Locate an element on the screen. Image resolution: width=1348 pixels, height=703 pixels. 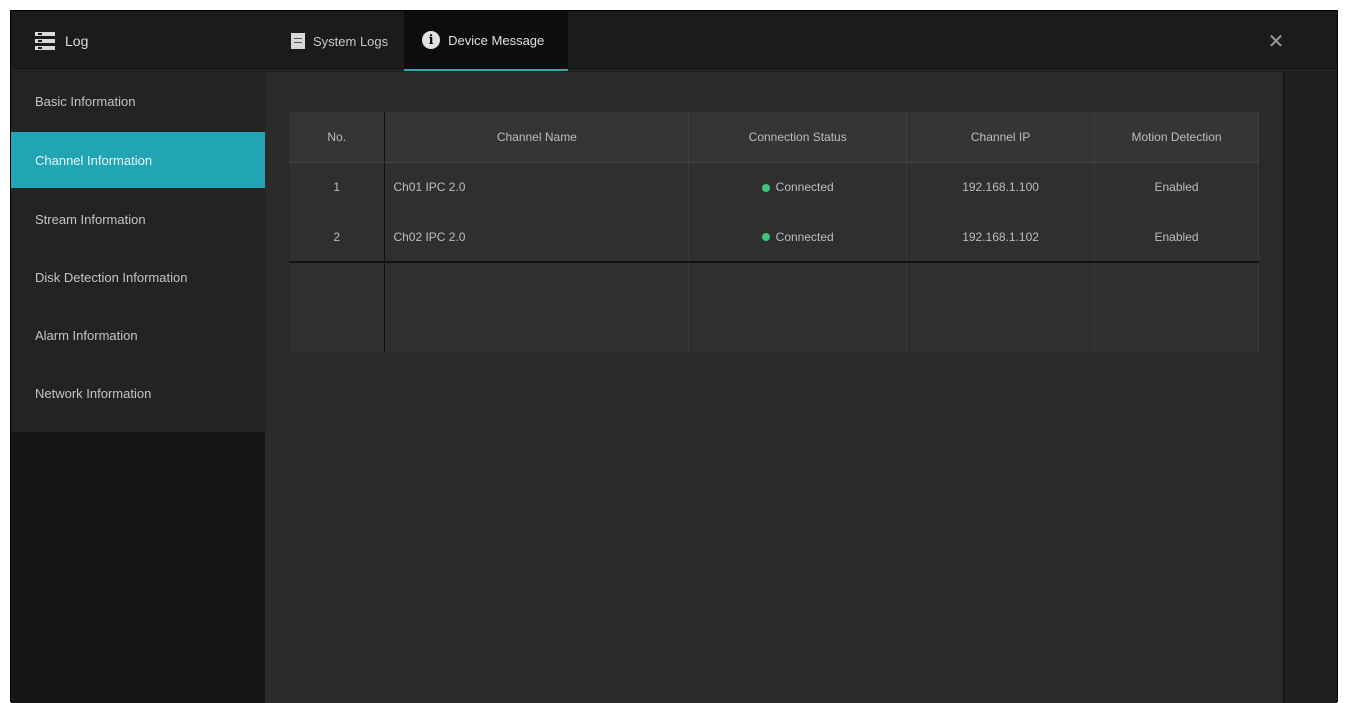
sidebar-item-alarm-information: Alarm Information is located at coordinates (138, 335).